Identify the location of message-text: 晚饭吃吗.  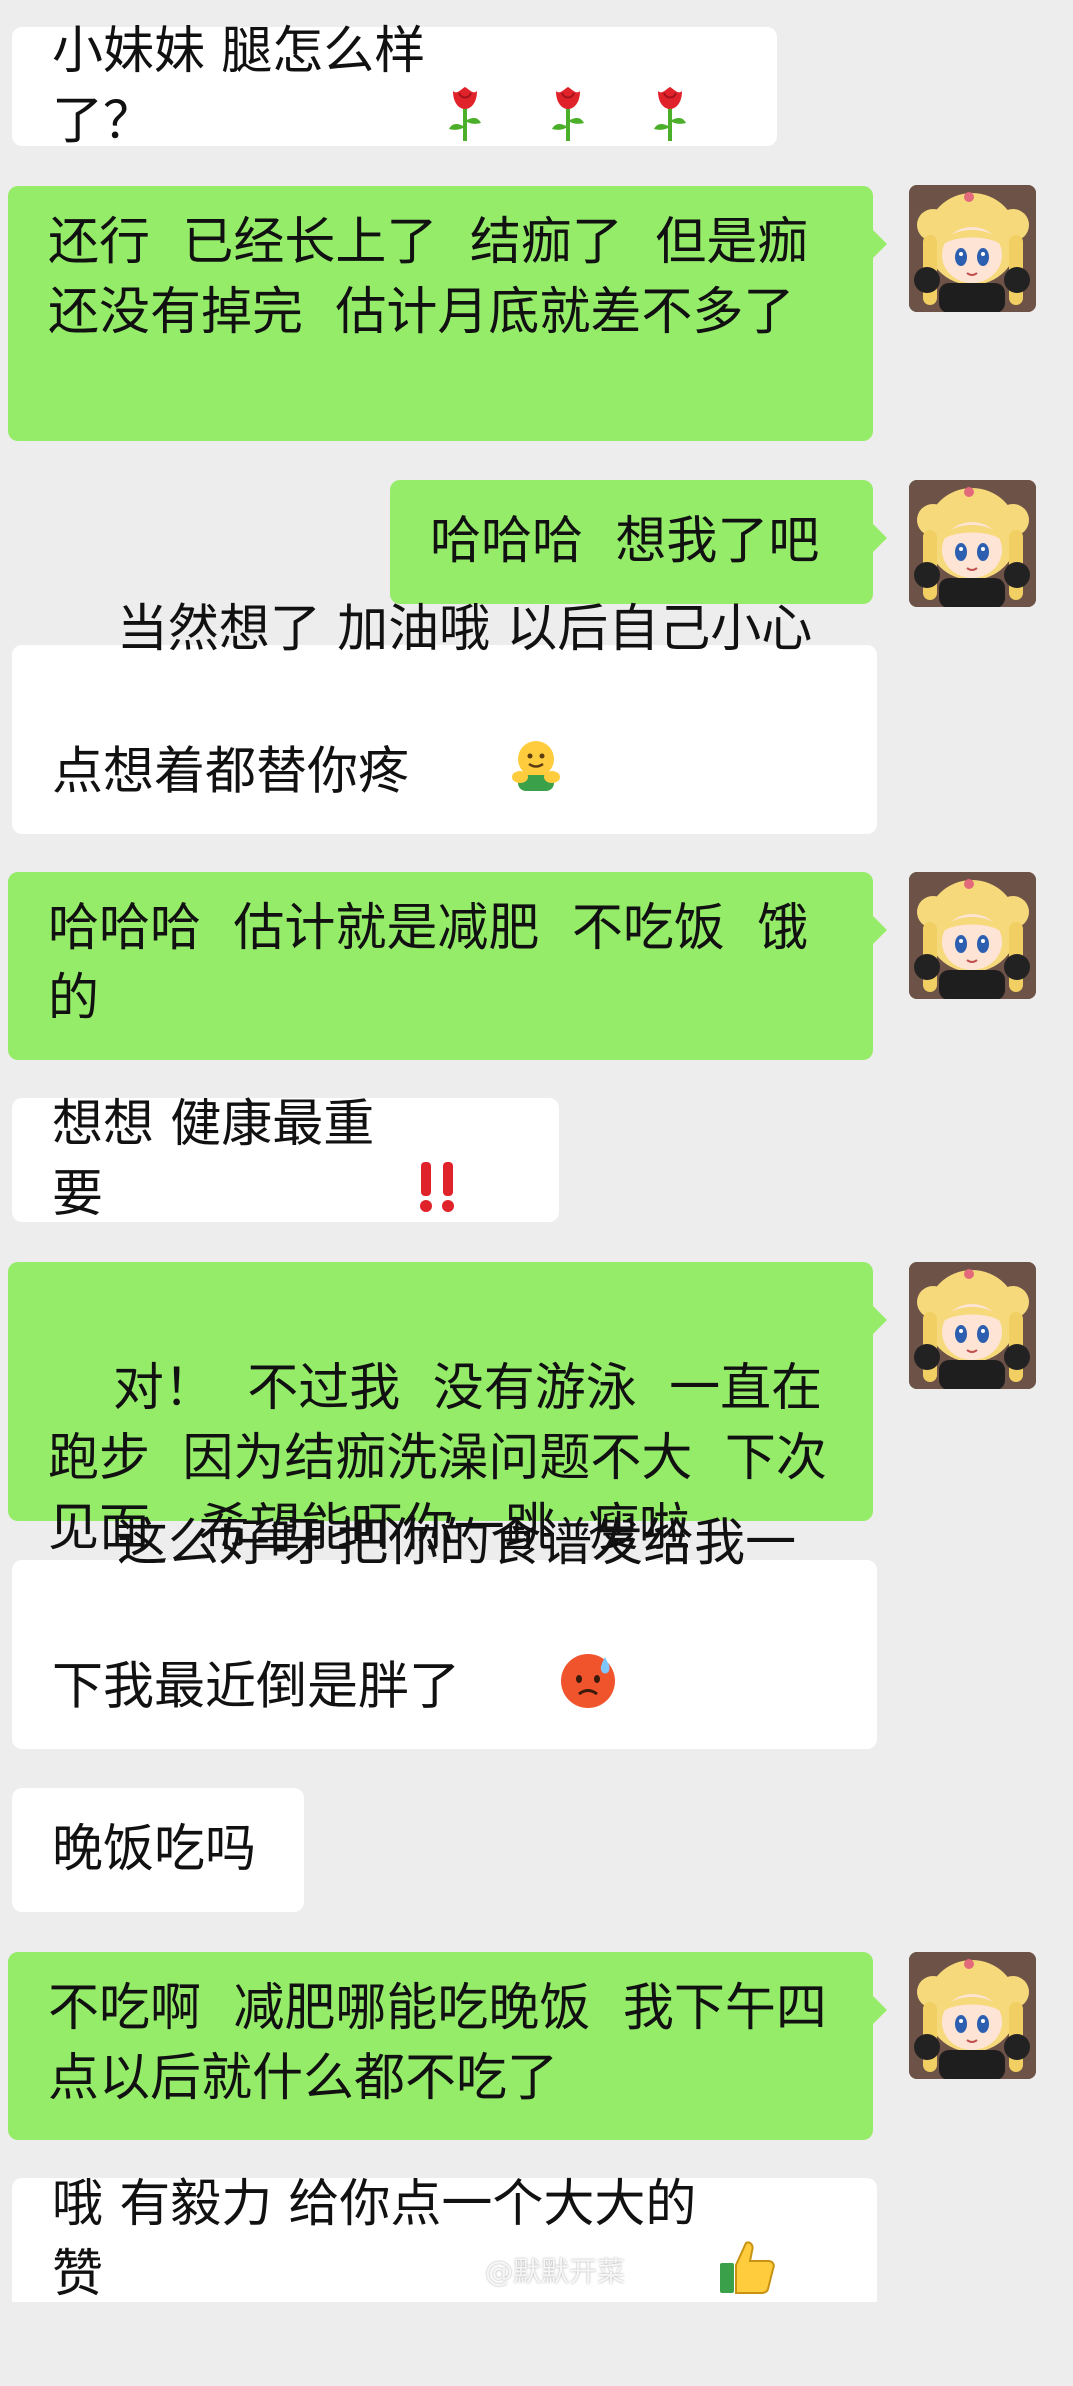
(154, 1849).